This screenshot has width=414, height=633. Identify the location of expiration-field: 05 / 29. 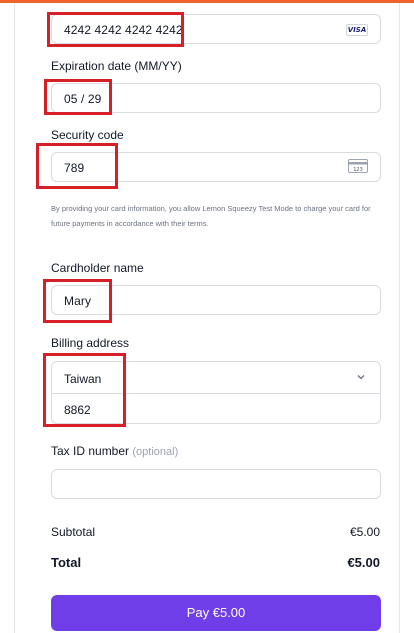
(216, 98).